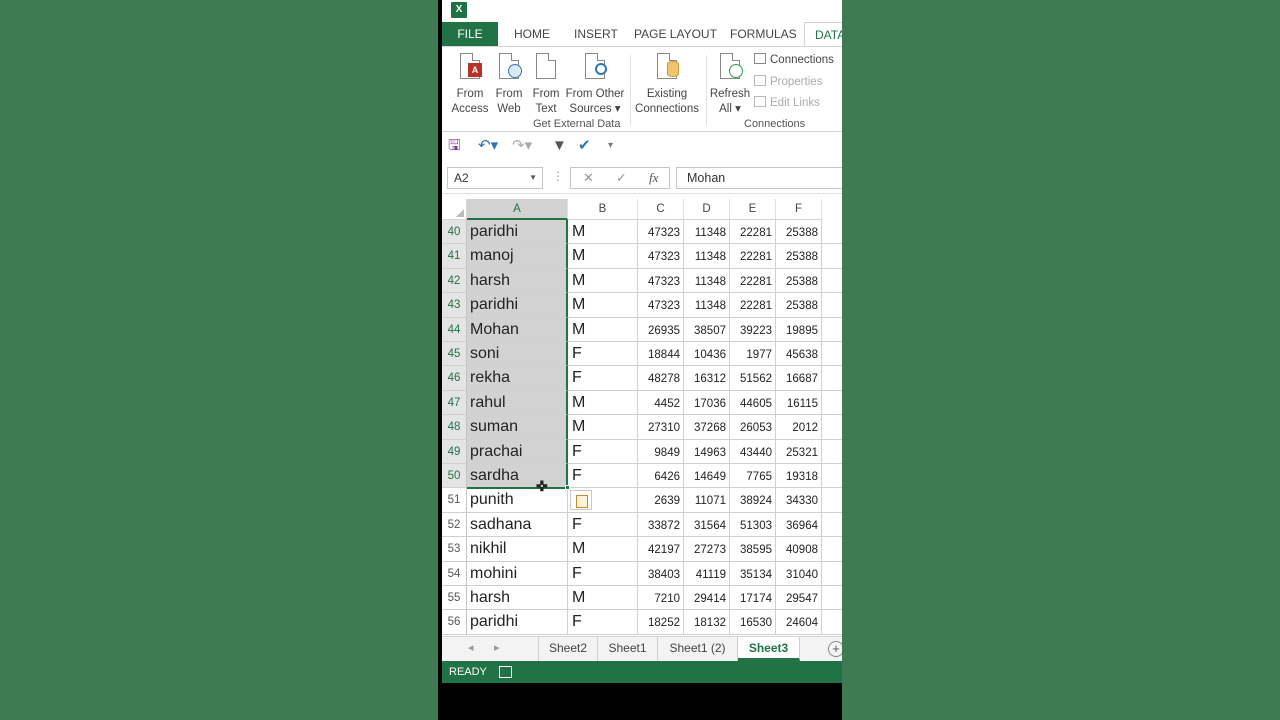 This screenshot has width=1280, height=720. Describe the element at coordinates (522, 146) in the screenshot. I see `redo-icon: ↷▾` at that location.